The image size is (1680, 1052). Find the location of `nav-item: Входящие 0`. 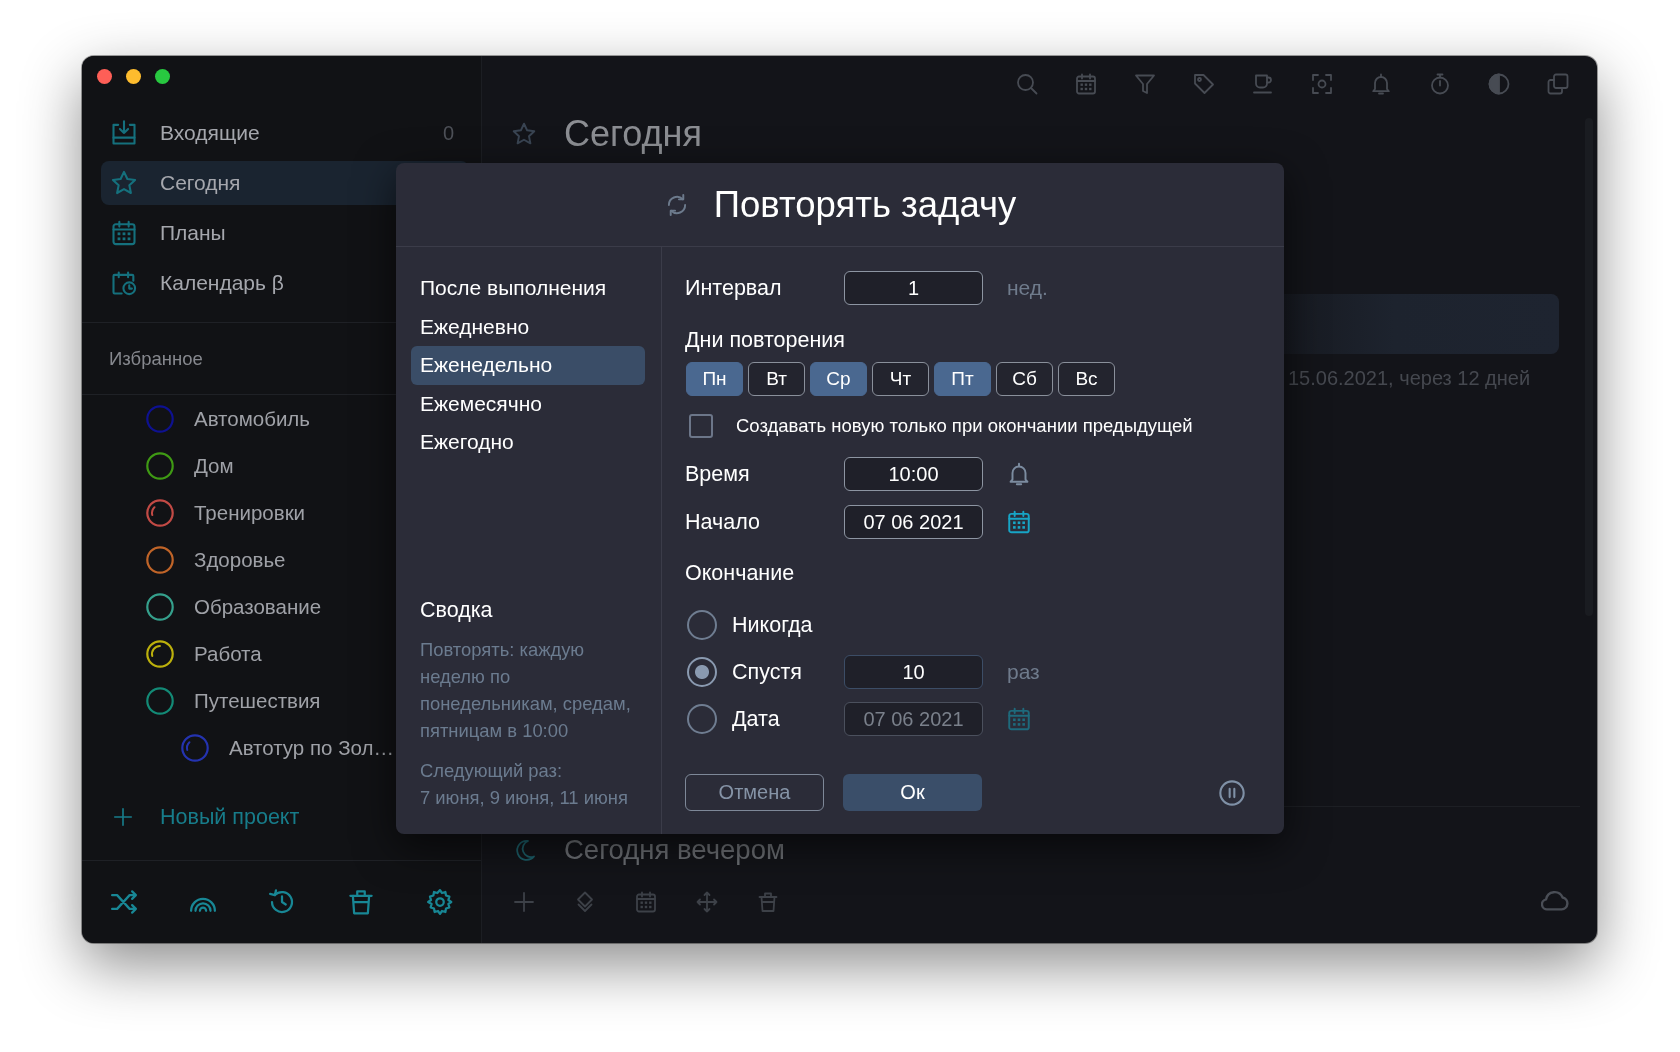

nav-item: Входящие 0 is located at coordinates (285, 133).